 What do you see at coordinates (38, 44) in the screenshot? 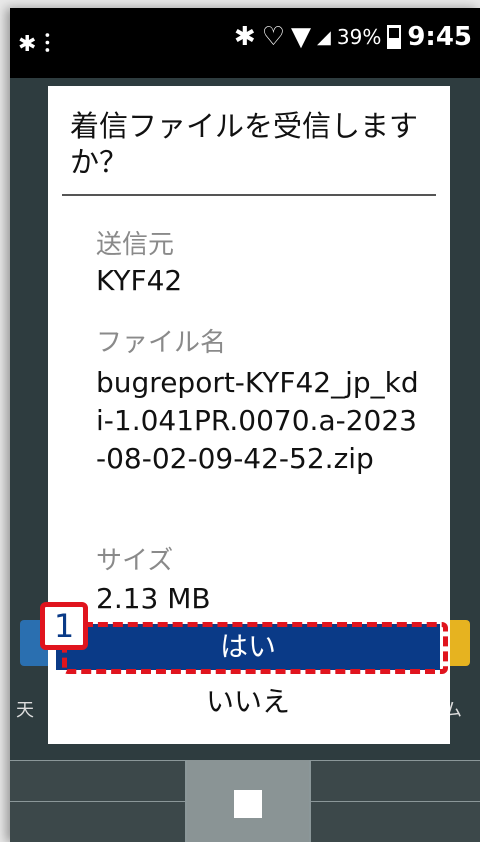
I see `bluetooth-signal-icon: ✱︙` at bounding box center [38, 44].